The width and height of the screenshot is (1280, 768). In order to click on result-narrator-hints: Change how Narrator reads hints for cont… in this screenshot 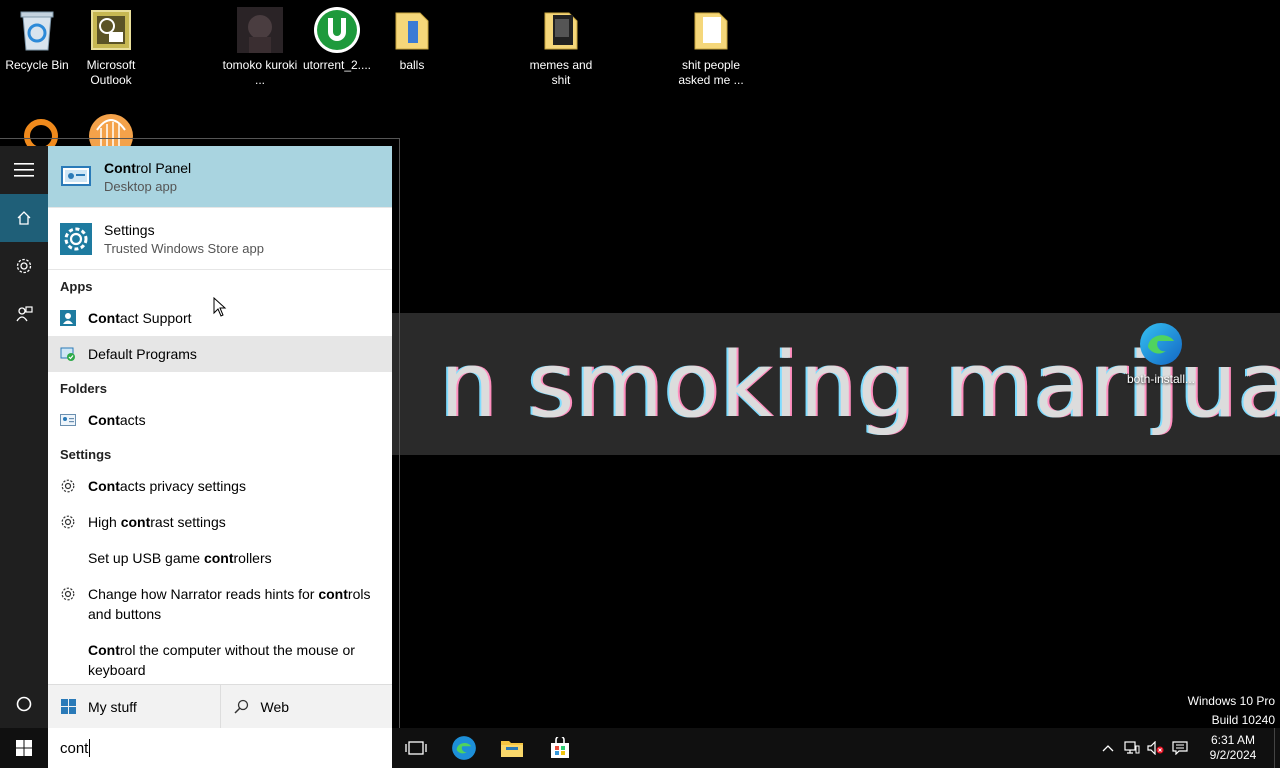, I will do `click(220, 604)`.